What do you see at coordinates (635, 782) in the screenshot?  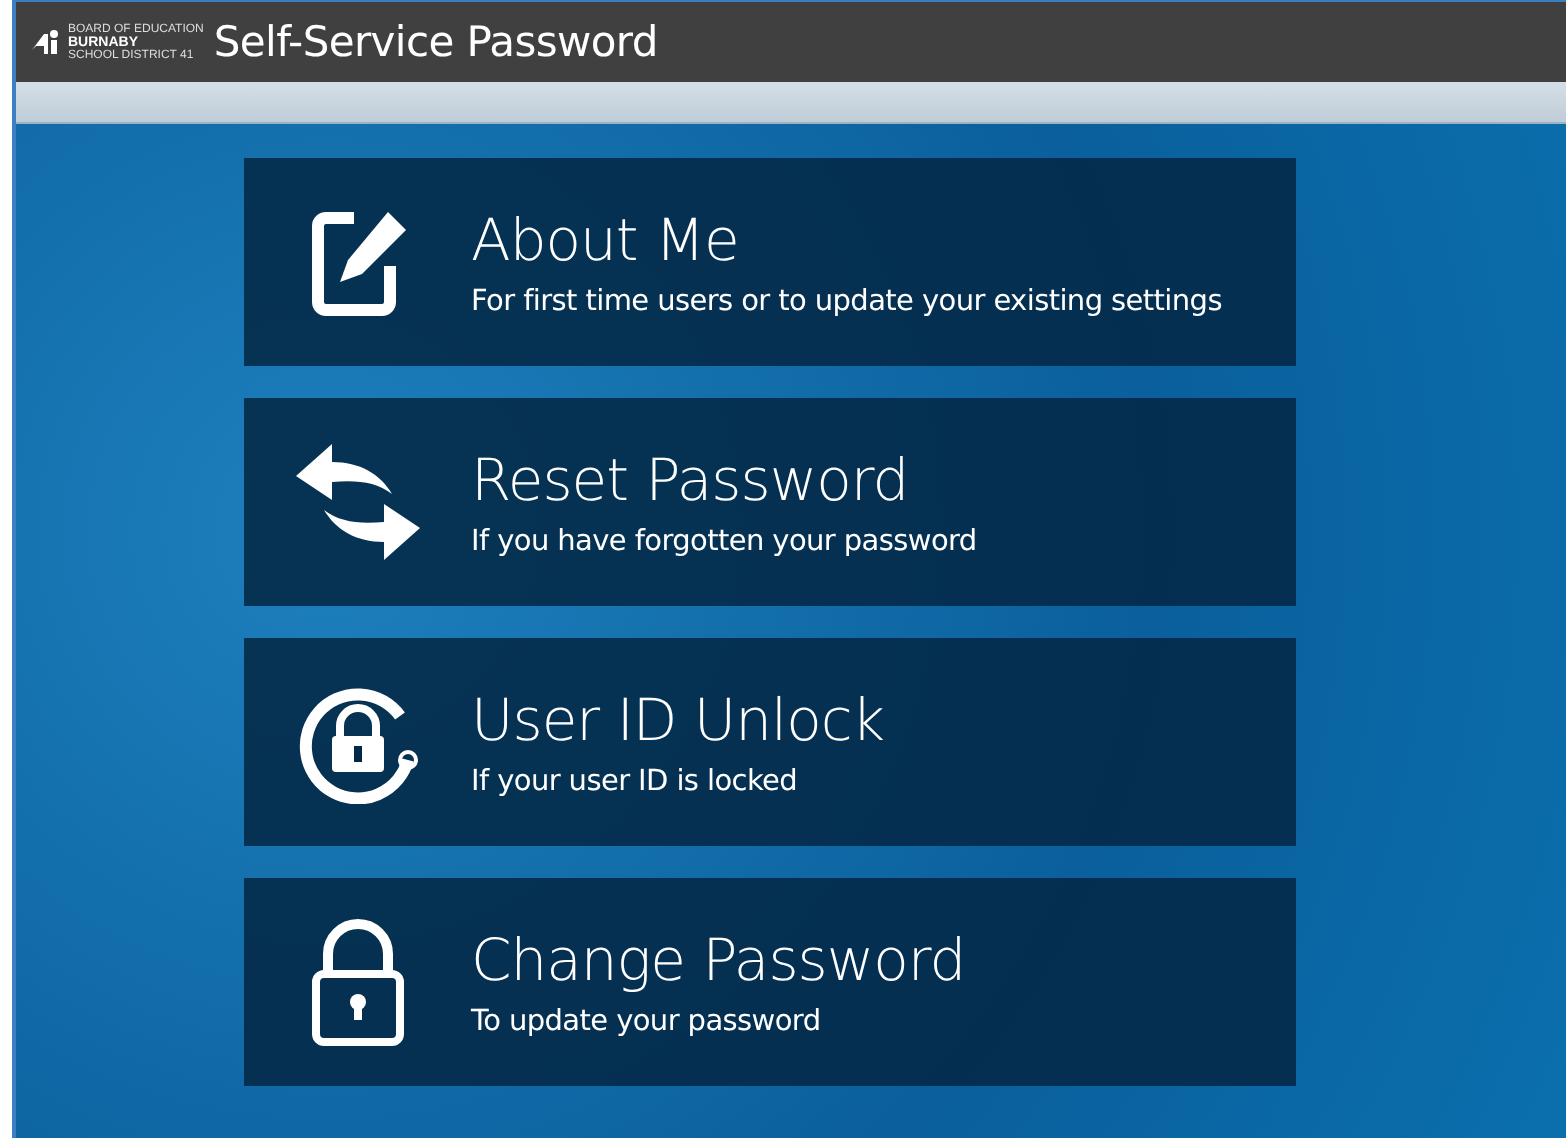 I see `option-description: If your user ID is locked` at bounding box center [635, 782].